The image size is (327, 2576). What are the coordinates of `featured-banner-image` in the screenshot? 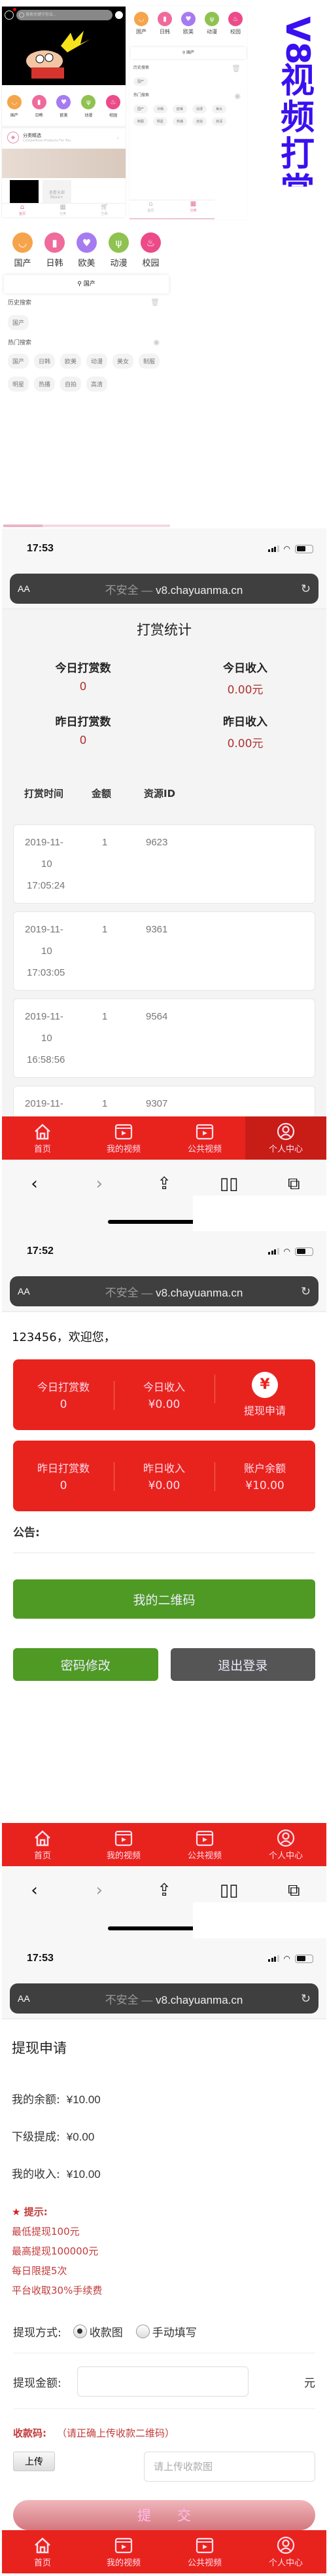 It's located at (64, 163).